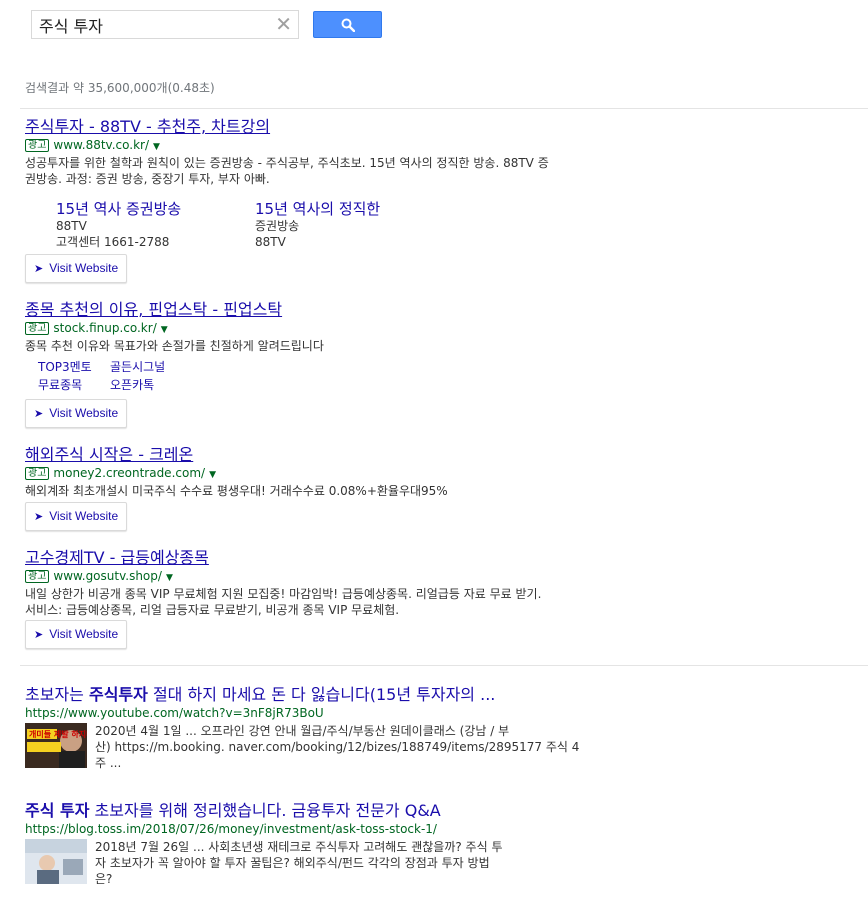  What do you see at coordinates (283, 24) in the screenshot?
I see `clear-icon: ✕` at bounding box center [283, 24].